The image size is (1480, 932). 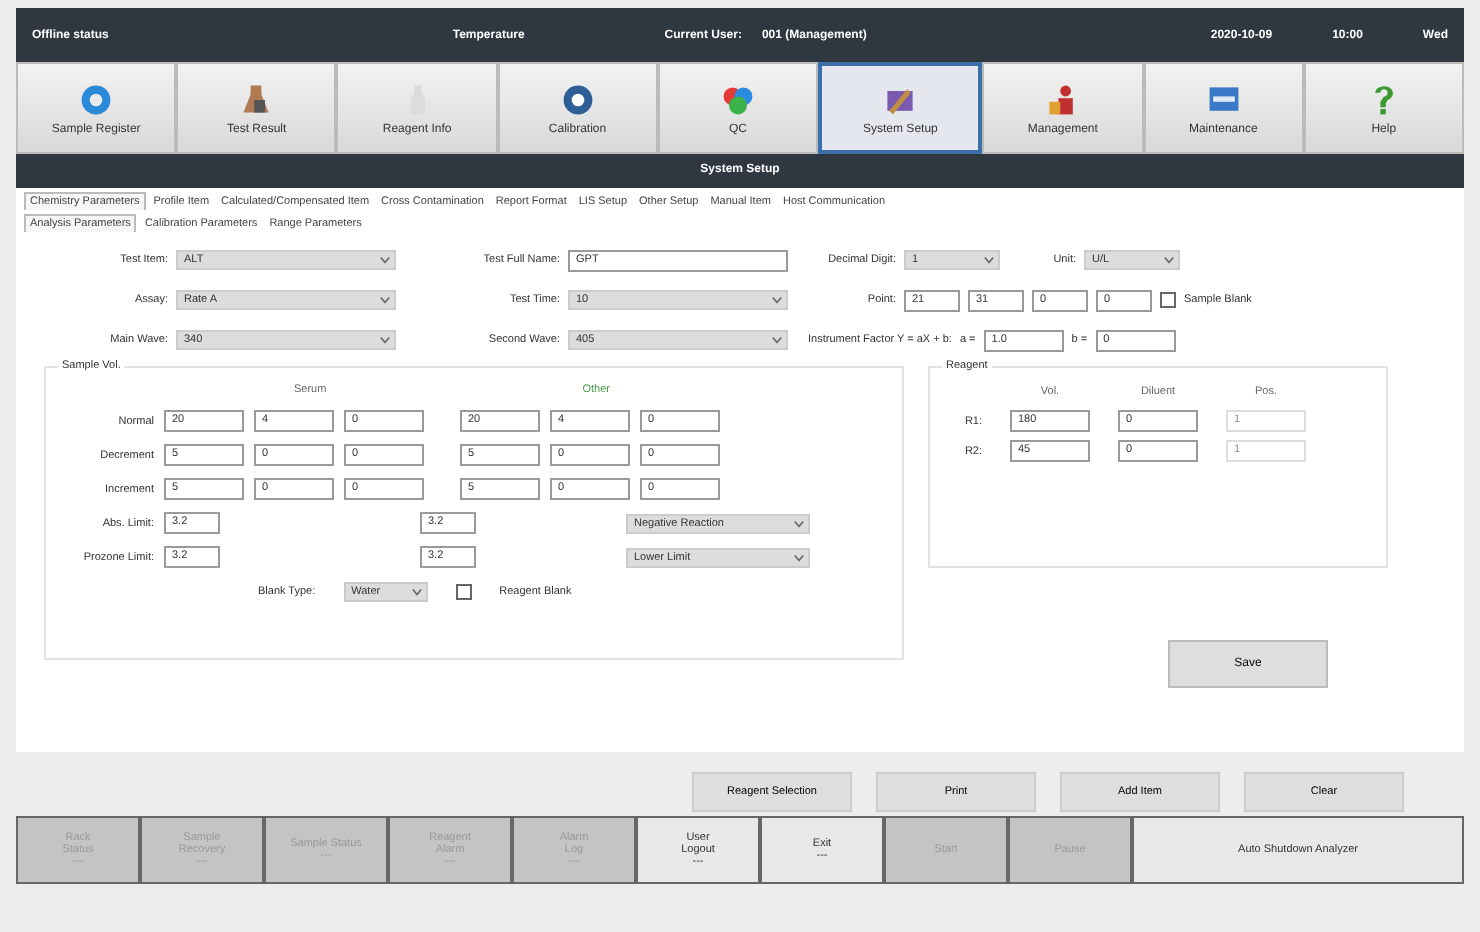 I want to click on printer-icon, so click(x=1223, y=99).